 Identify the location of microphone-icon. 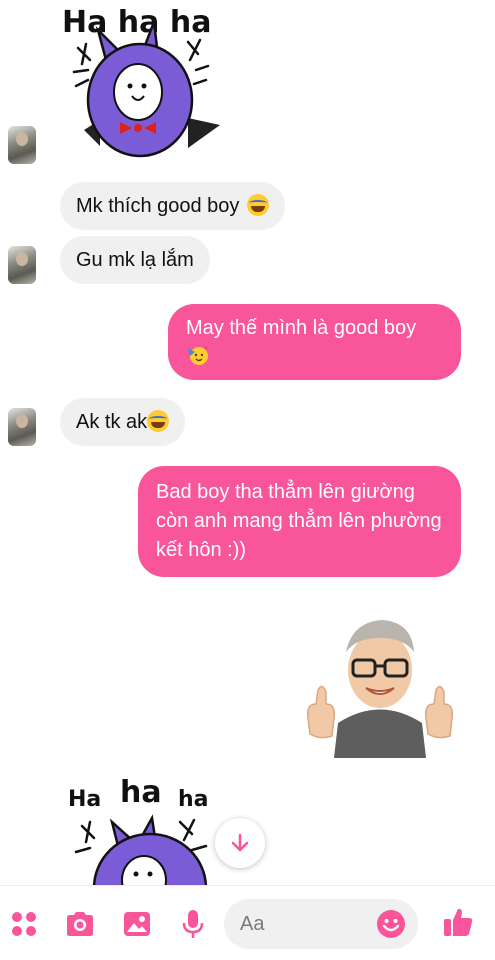
(193, 924).